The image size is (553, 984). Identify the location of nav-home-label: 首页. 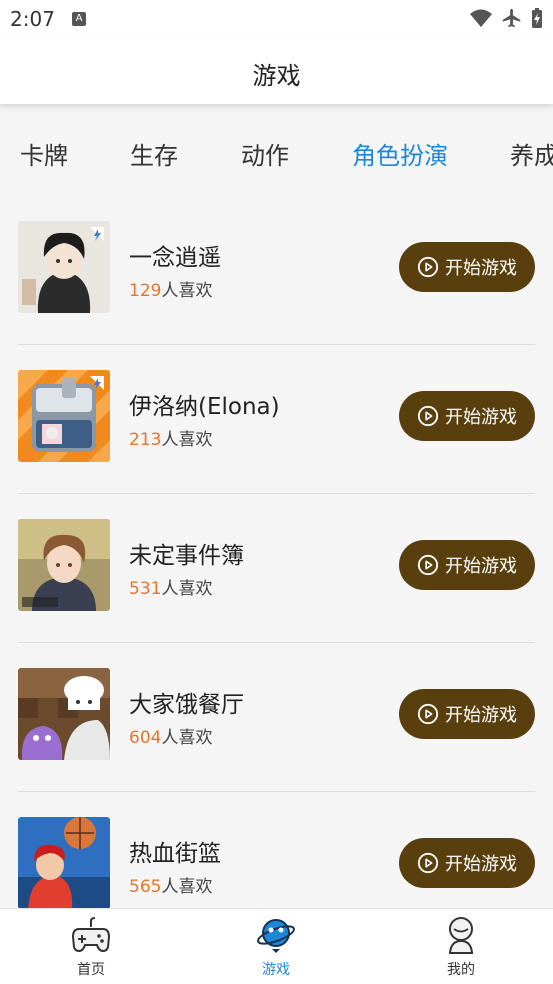
(91, 970).